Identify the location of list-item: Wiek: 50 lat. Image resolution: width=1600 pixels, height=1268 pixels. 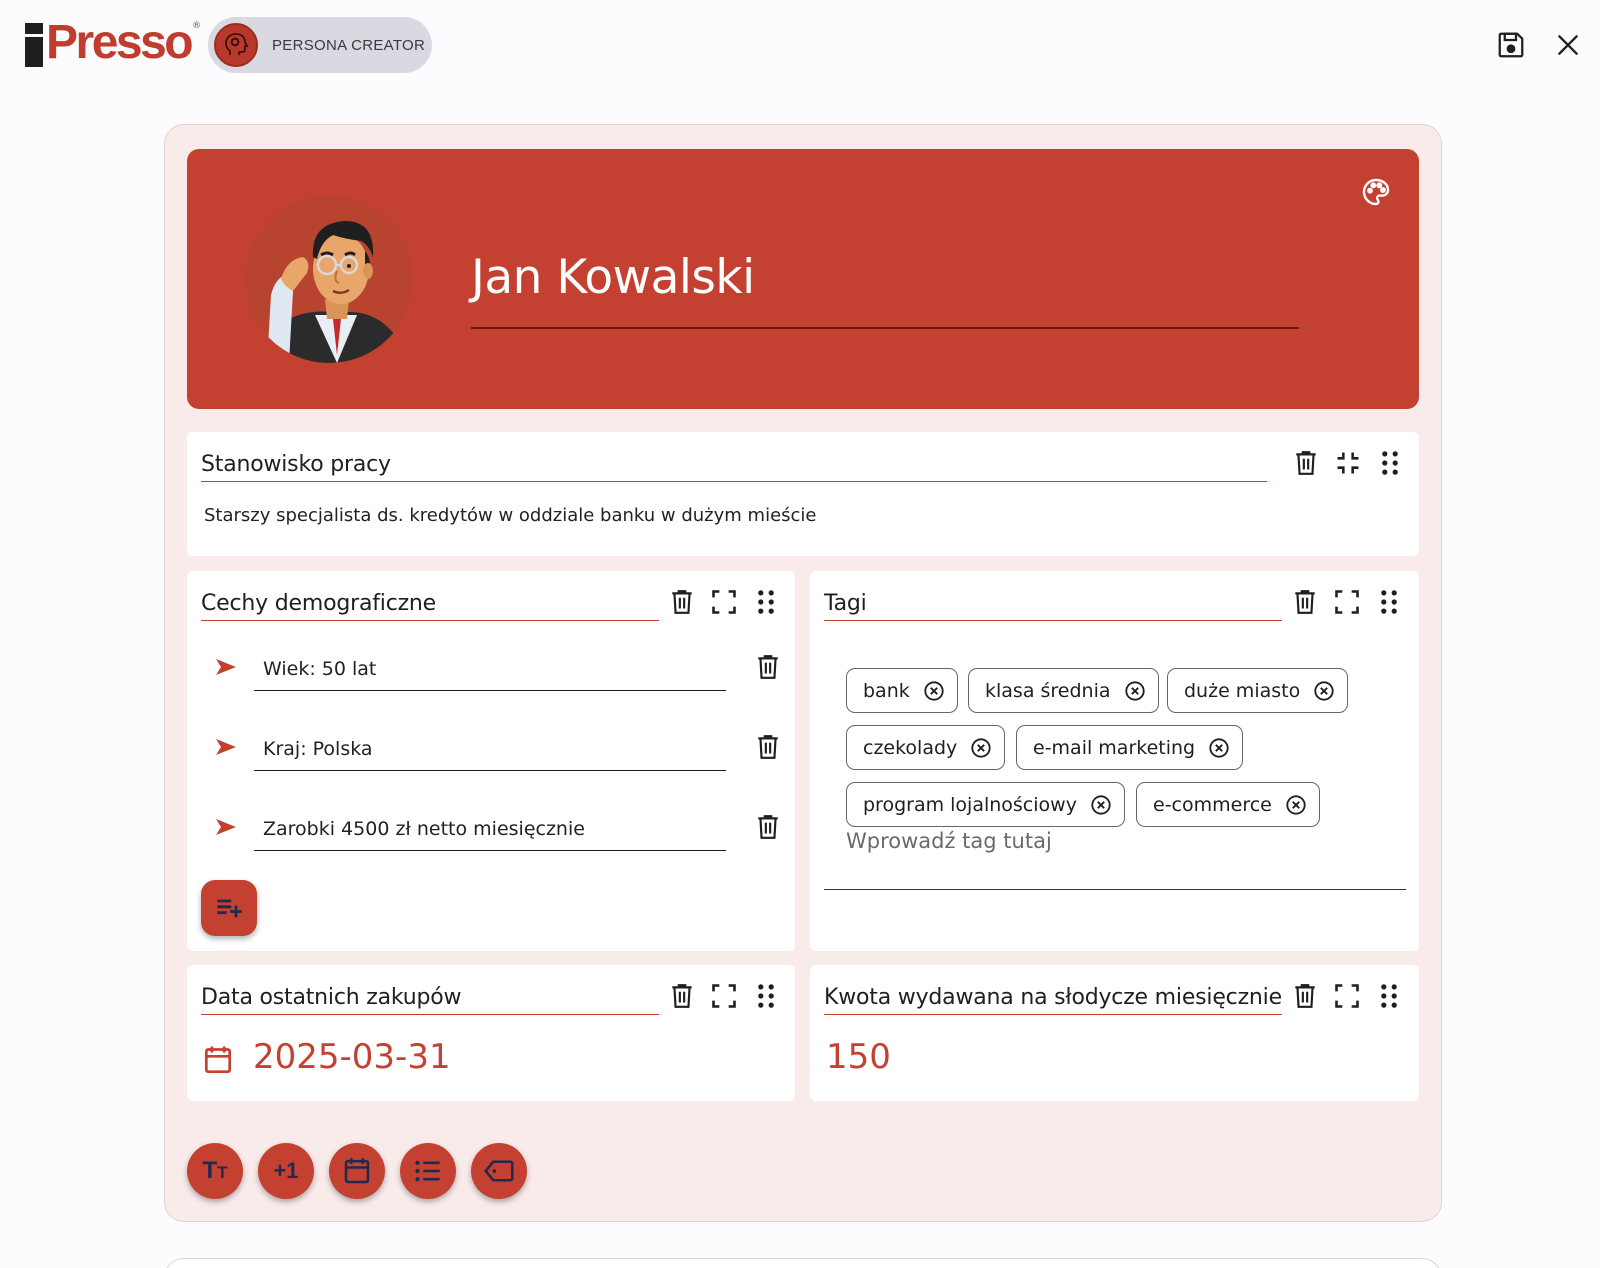
(496, 671).